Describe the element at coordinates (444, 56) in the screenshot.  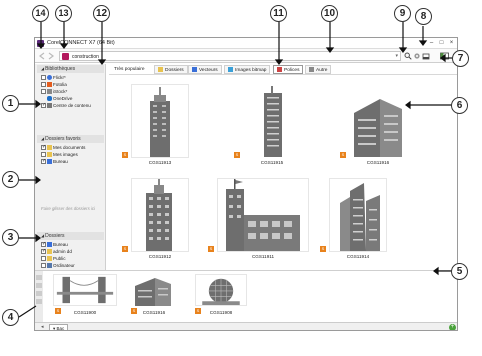
I see `panel-toggle-button` at that location.